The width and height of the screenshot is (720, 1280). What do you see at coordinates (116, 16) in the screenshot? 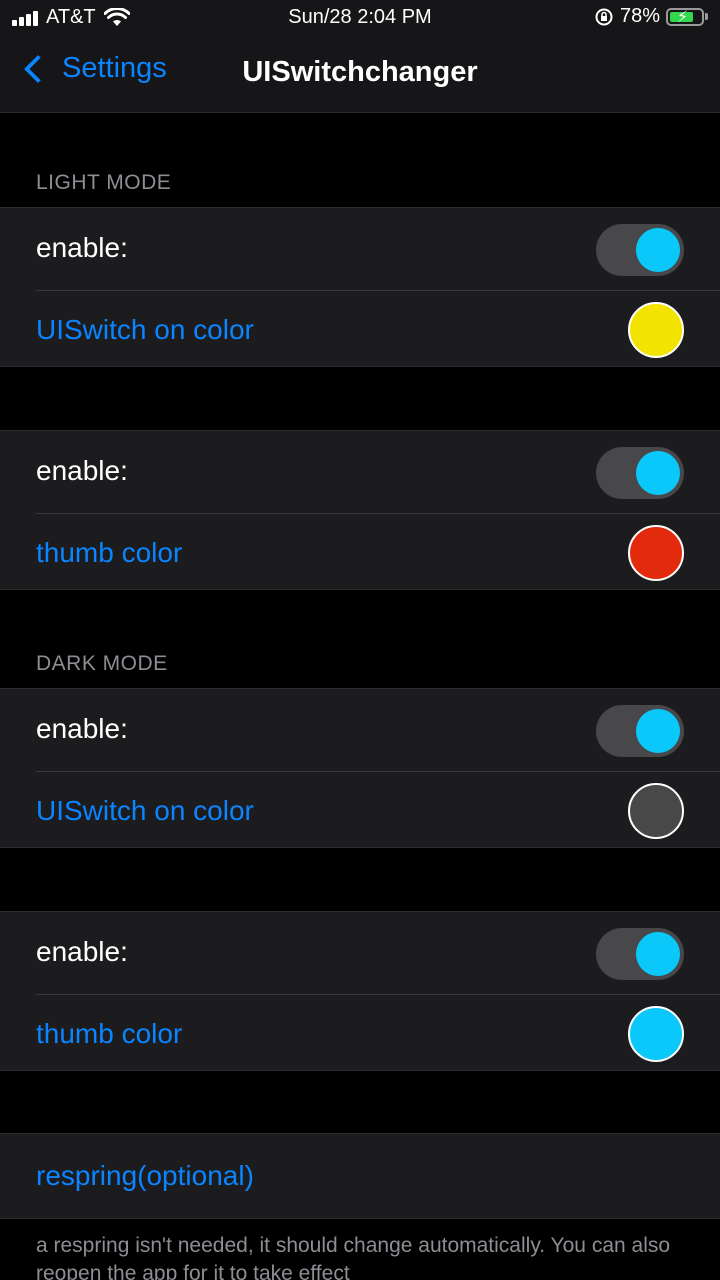
I see `wifi-icon` at bounding box center [116, 16].